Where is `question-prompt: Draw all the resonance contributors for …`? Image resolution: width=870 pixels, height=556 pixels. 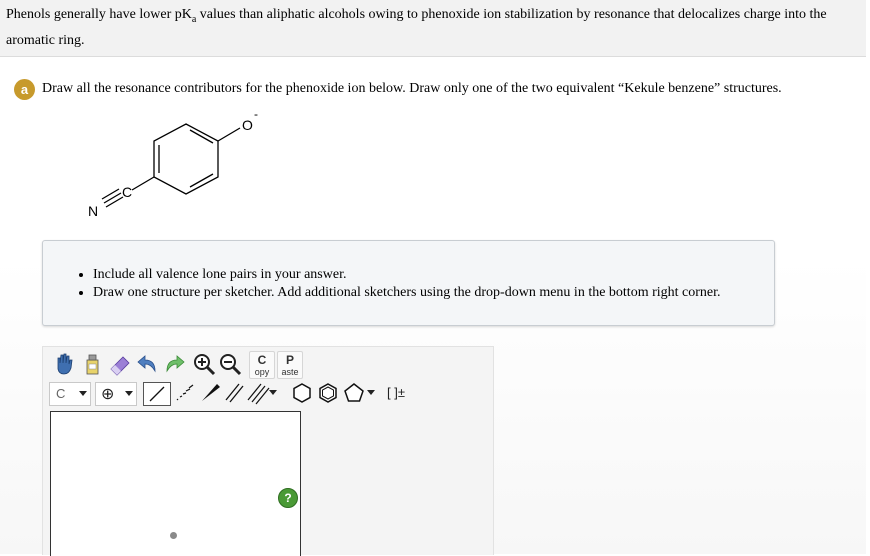
question-prompt: Draw all the resonance contributors for … is located at coordinates (412, 88).